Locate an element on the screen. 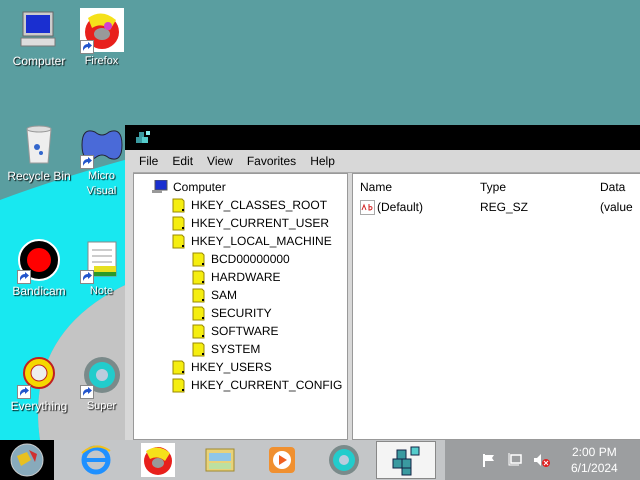 The width and height of the screenshot is (640, 480). column-header: Name is located at coordinates (420, 187).